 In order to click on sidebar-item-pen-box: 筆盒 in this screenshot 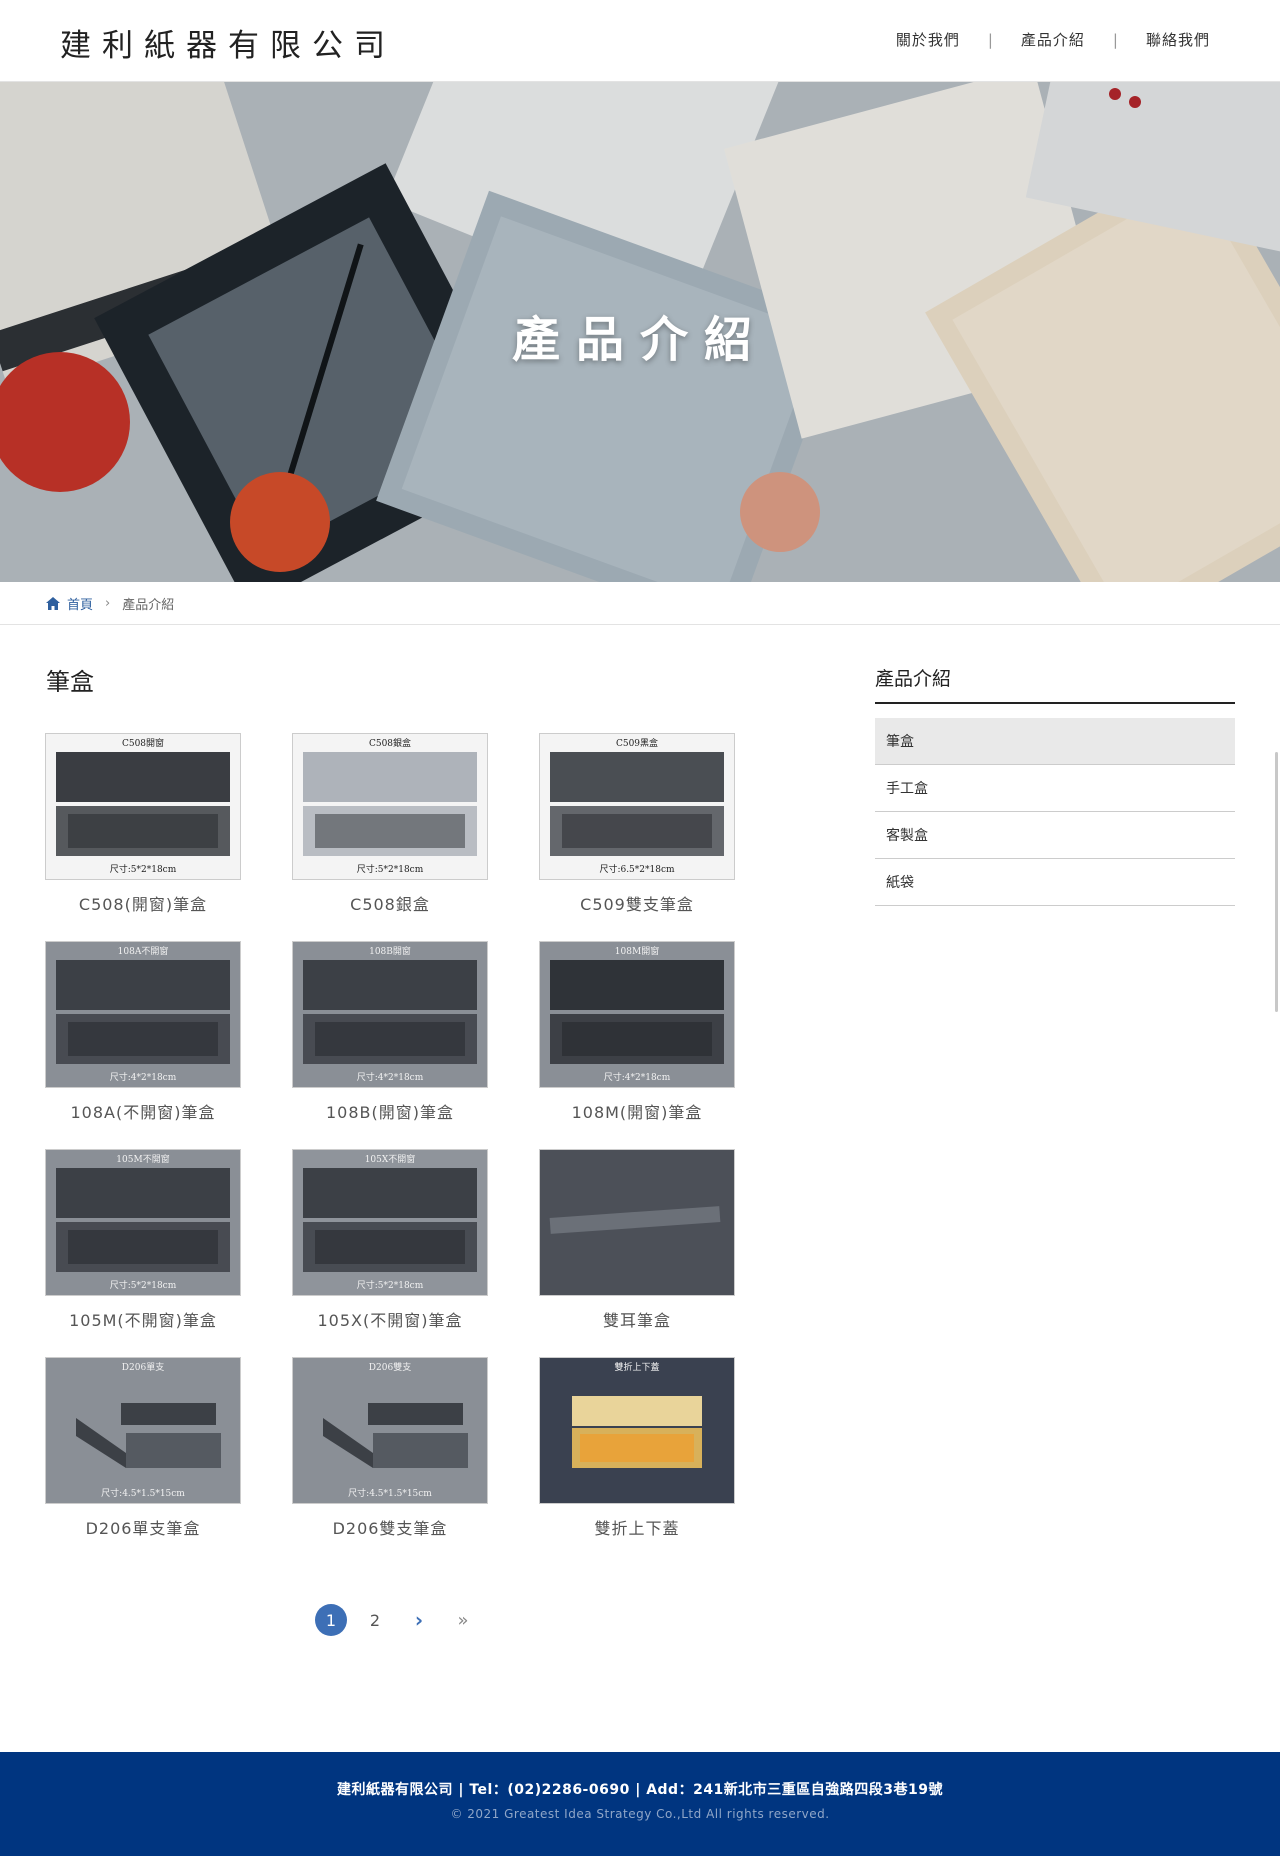, I will do `click(1055, 741)`.